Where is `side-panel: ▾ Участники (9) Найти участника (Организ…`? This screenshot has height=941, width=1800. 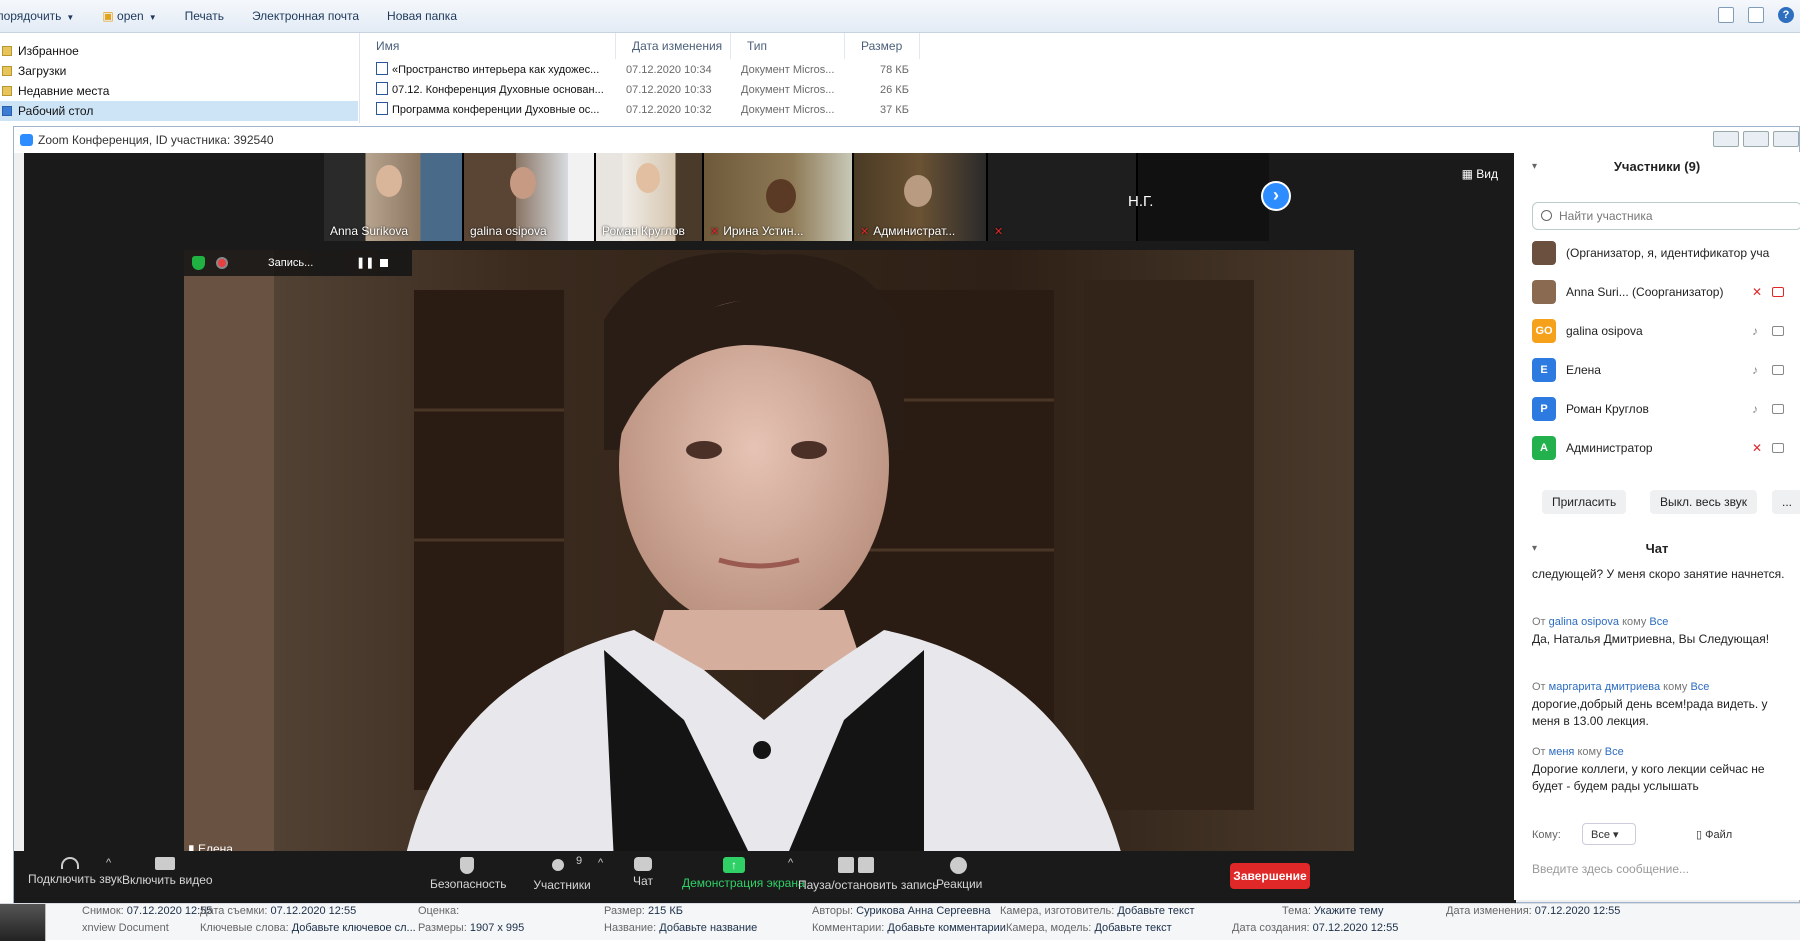
side-panel: ▾ Участники (9) Найти участника (Организ… is located at coordinates (1657, 526).